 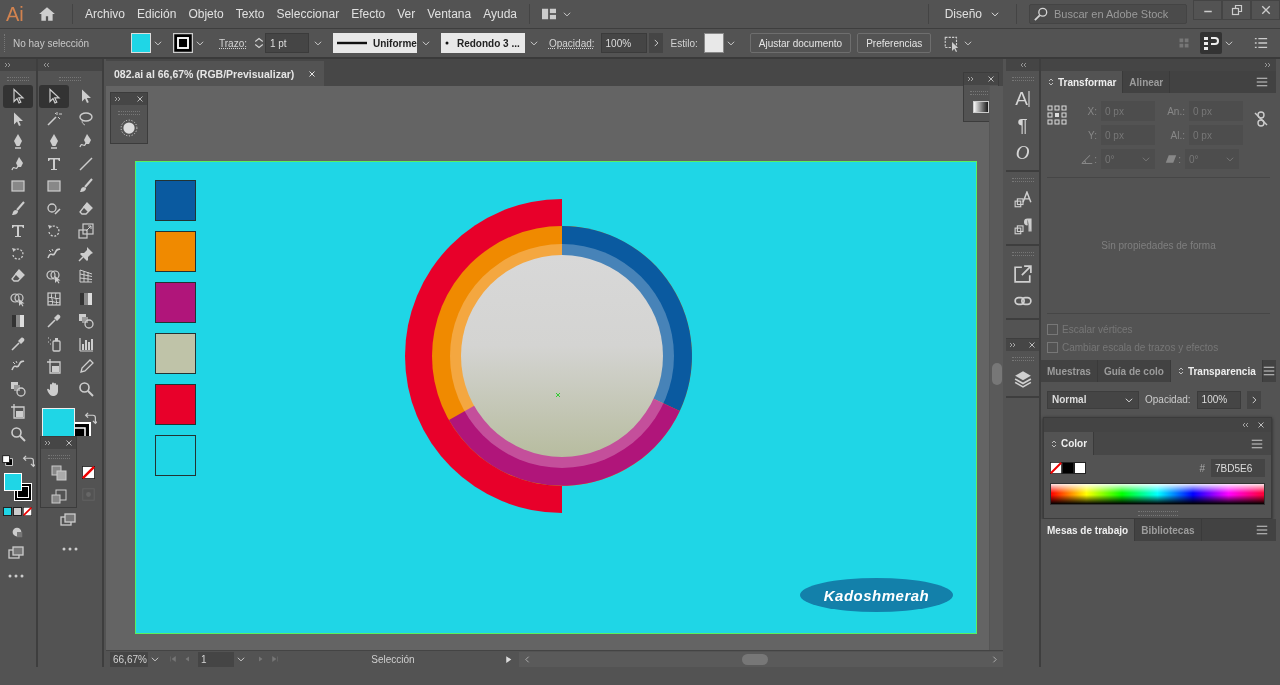 What do you see at coordinates (684, 43) in the screenshot?
I see `style-label: Estilo:` at bounding box center [684, 43].